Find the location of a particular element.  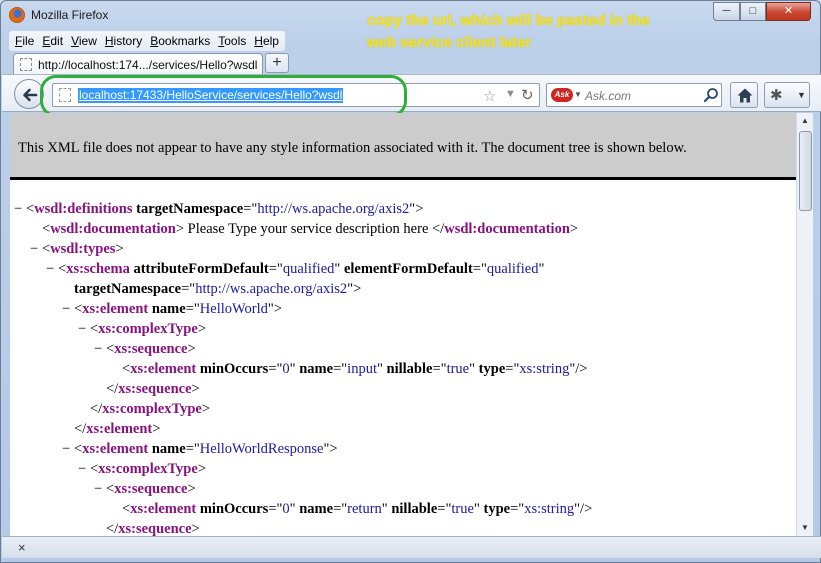

menu-bar: File Edit View History Bookmarks Tools Help is located at coordinates (147, 41).